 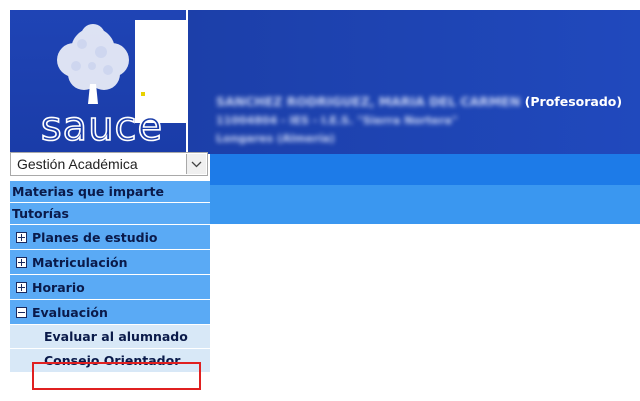 I want to click on menu-item-label: Horario, so click(x=58, y=287).